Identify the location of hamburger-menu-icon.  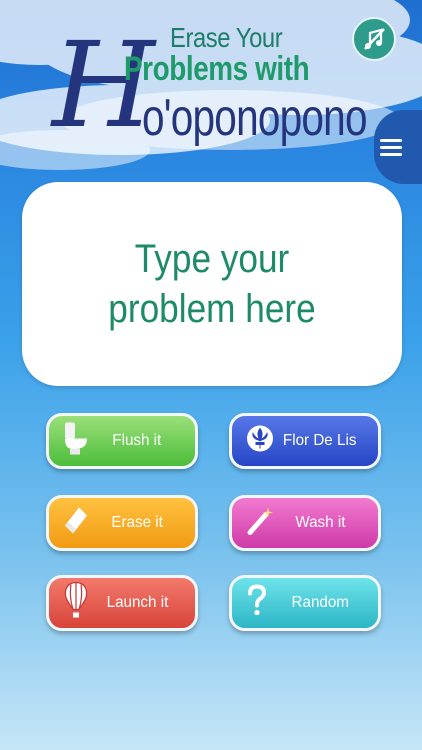
(391, 147).